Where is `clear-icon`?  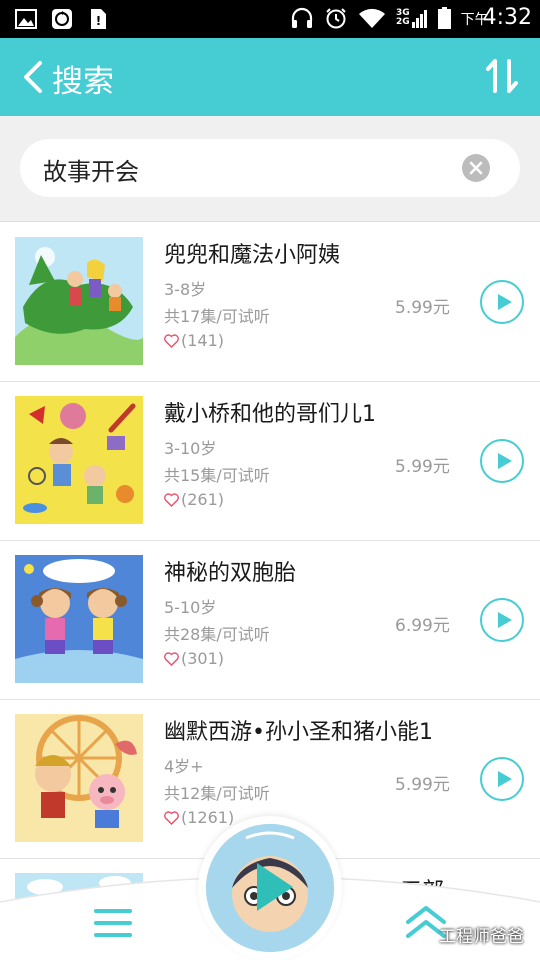
clear-icon is located at coordinates (476, 168).